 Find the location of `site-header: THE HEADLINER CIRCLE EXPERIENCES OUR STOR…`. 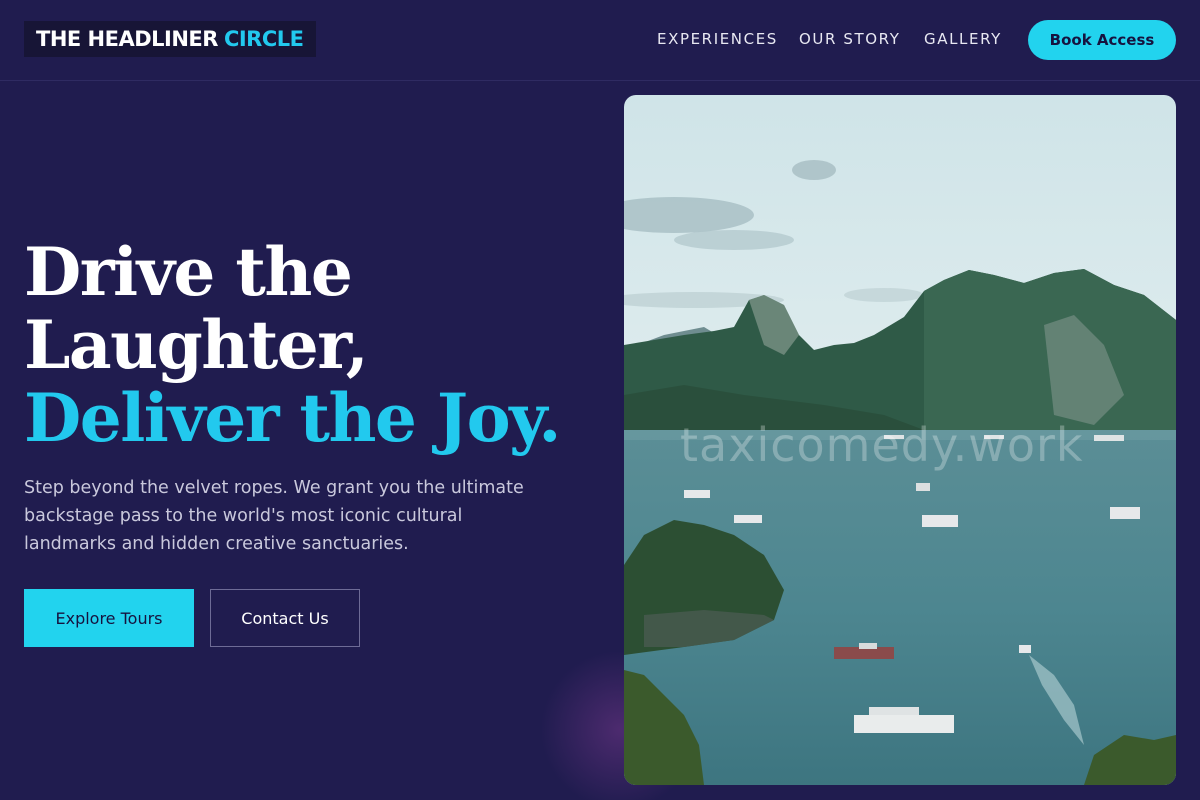

site-header: THE HEADLINER CIRCLE EXPERIENCES OUR STOR… is located at coordinates (600, 40).